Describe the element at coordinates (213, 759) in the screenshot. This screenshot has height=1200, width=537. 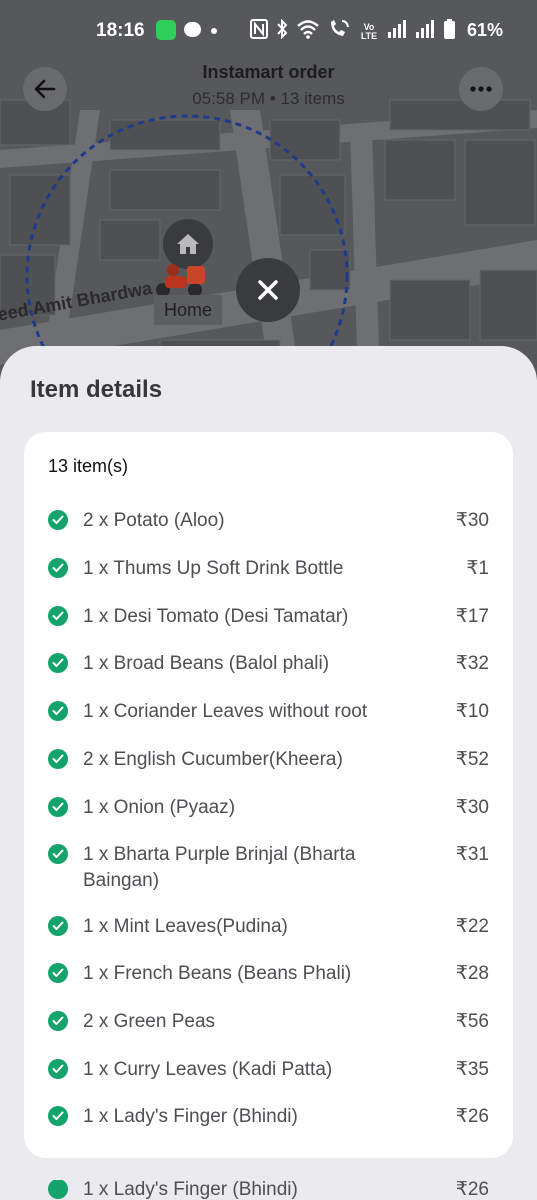
I see `item-name: 2 x English Cucumber(Kheera)` at that location.